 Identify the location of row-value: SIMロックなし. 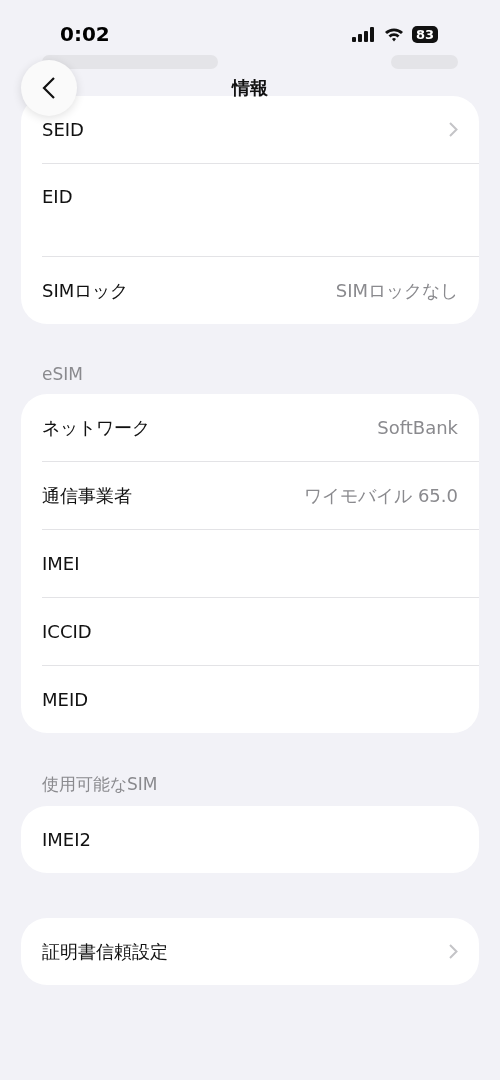
(396, 290).